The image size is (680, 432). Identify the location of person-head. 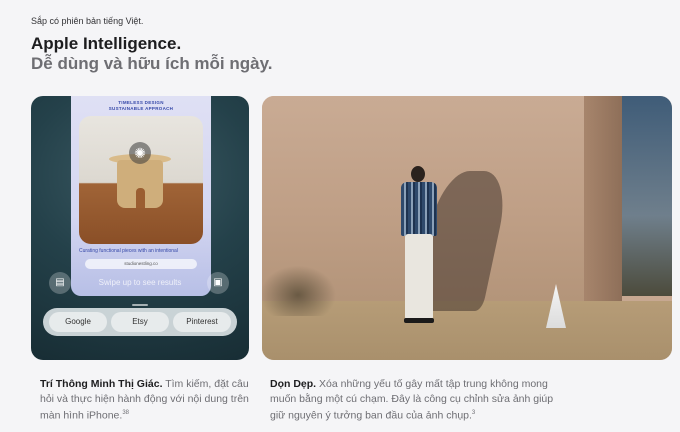
(418, 174).